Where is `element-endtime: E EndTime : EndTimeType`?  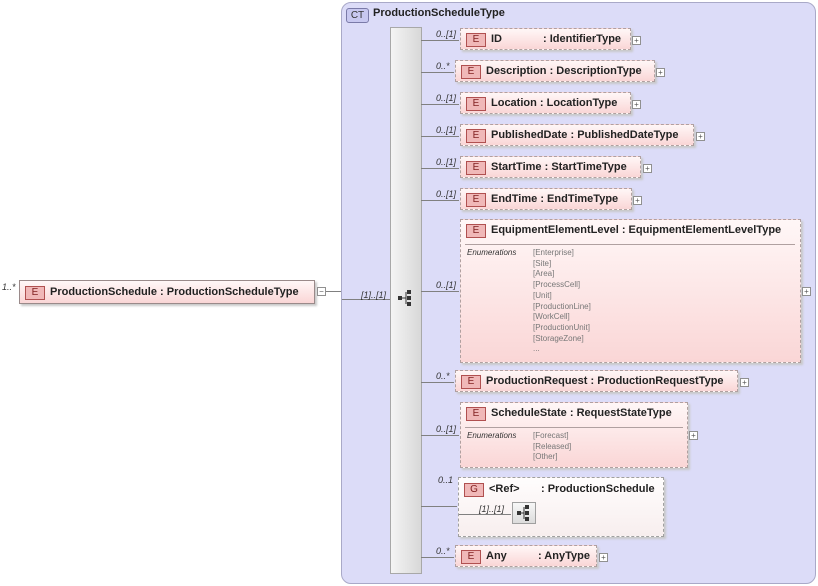
element-endtime: E EndTime : EndTimeType is located at coordinates (546, 199).